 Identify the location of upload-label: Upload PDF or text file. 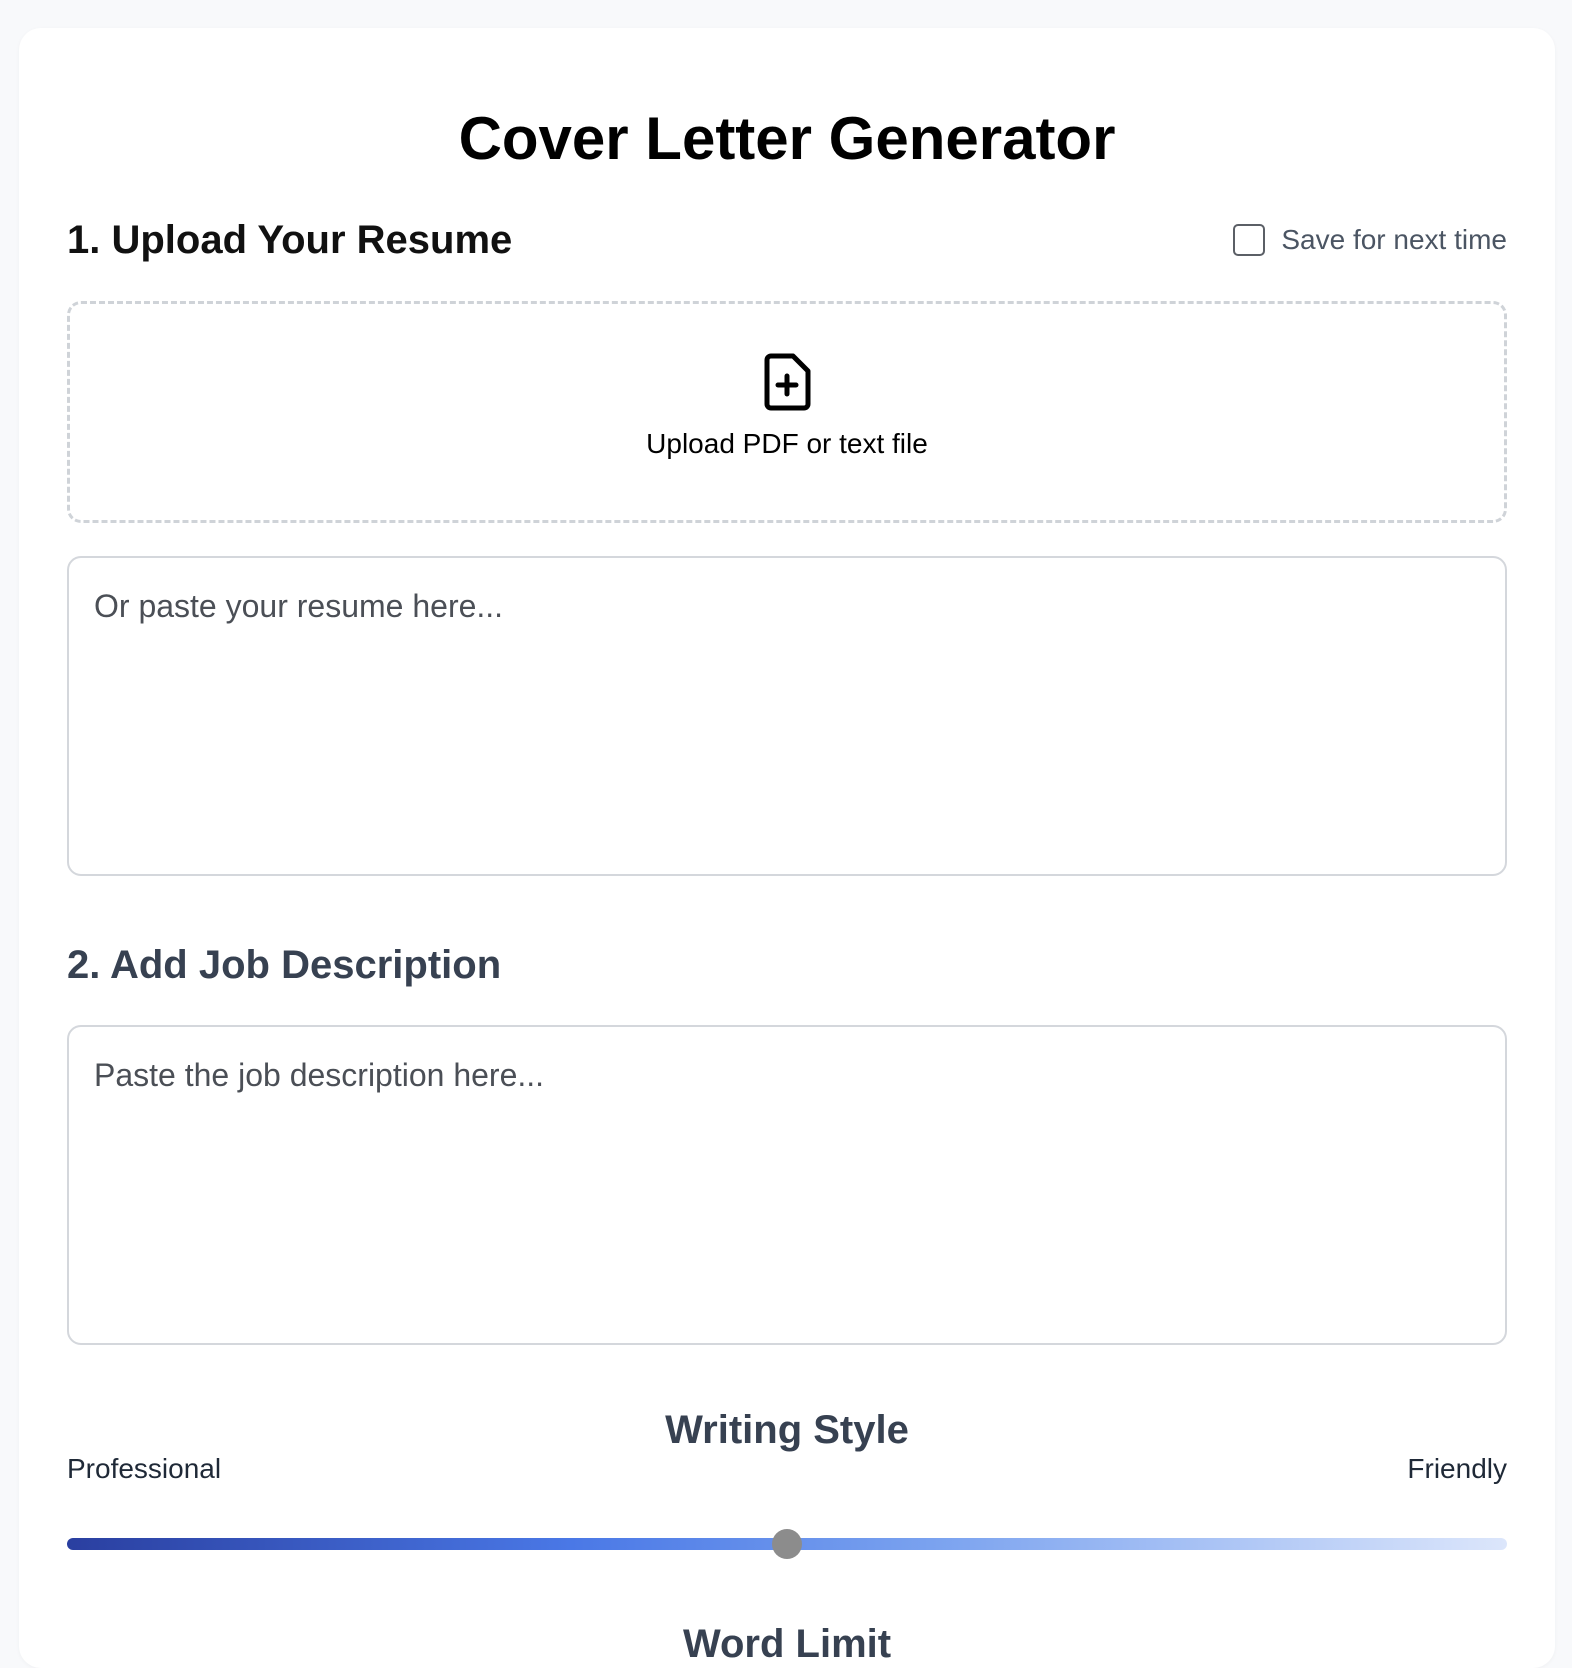
(787, 443).